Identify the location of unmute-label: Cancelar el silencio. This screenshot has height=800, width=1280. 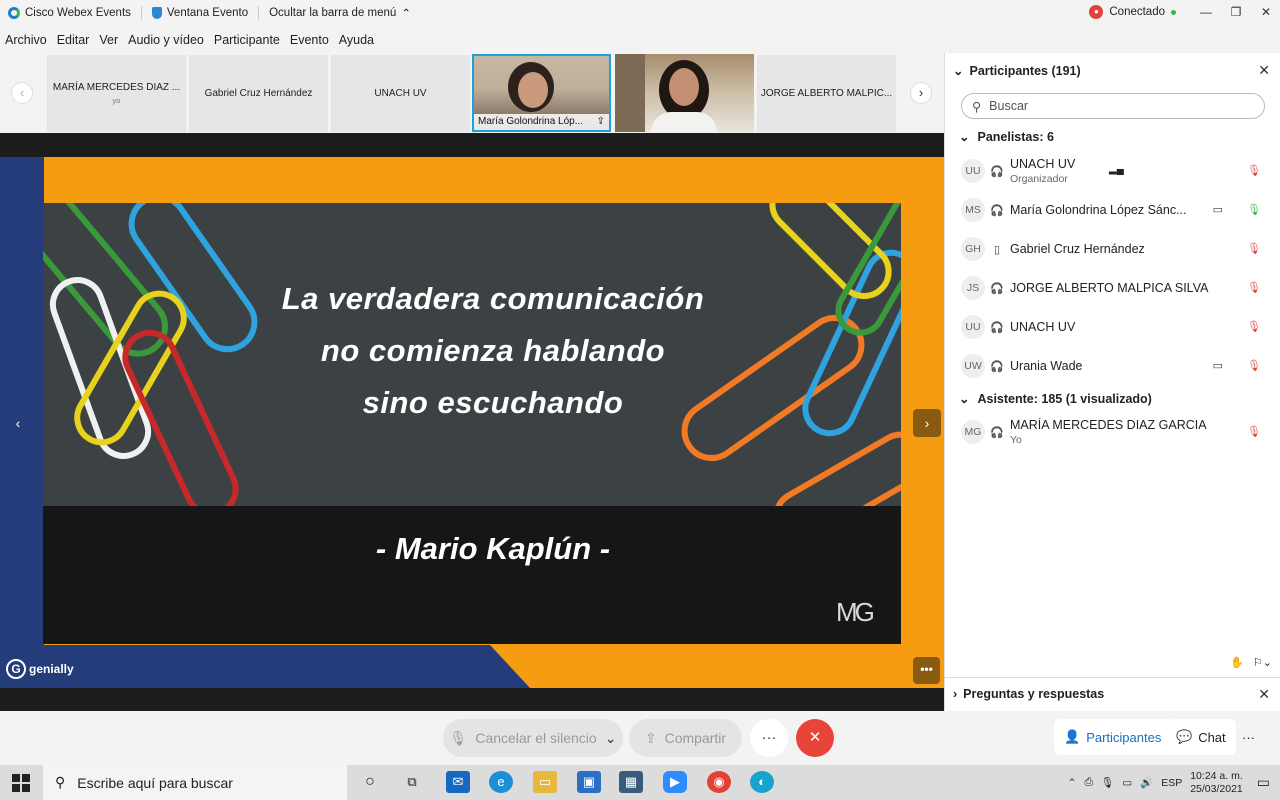
(536, 738).